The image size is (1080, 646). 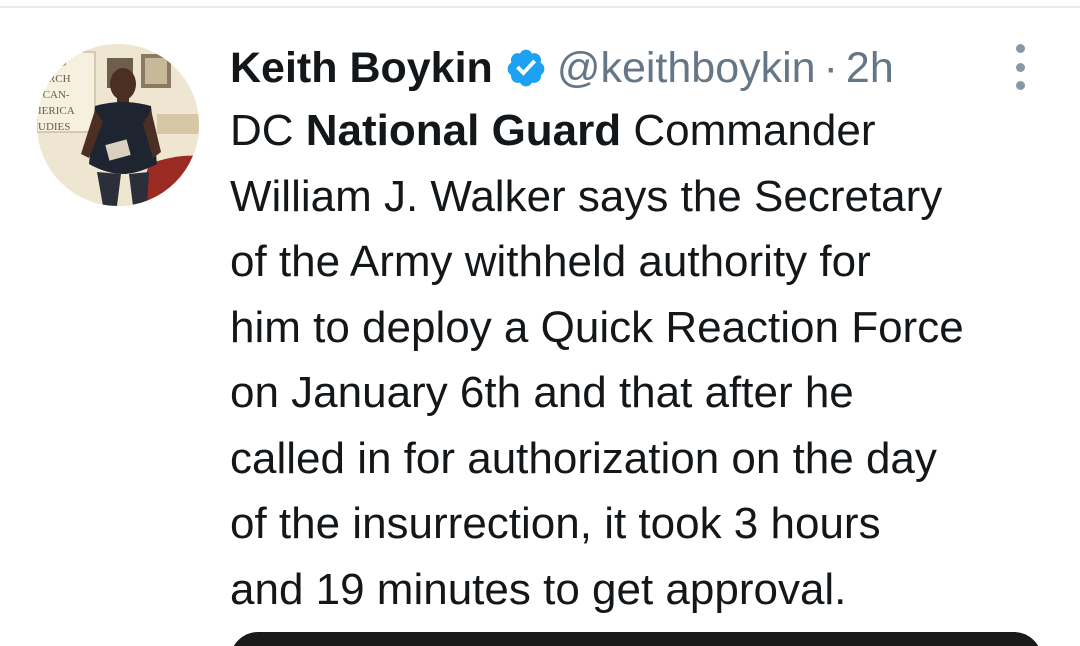 What do you see at coordinates (583, 458) in the screenshot?
I see `tweet-line-6: called in for authorization on the day` at bounding box center [583, 458].